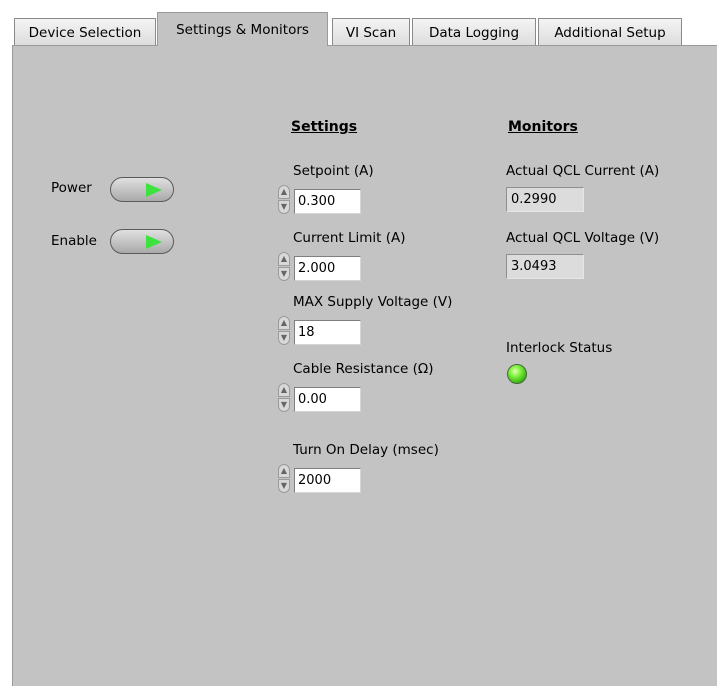 The width and height of the screenshot is (717, 686). Describe the element at coordinates (517, 374) in the screenshot. I see `interlock-status-led` at that location.